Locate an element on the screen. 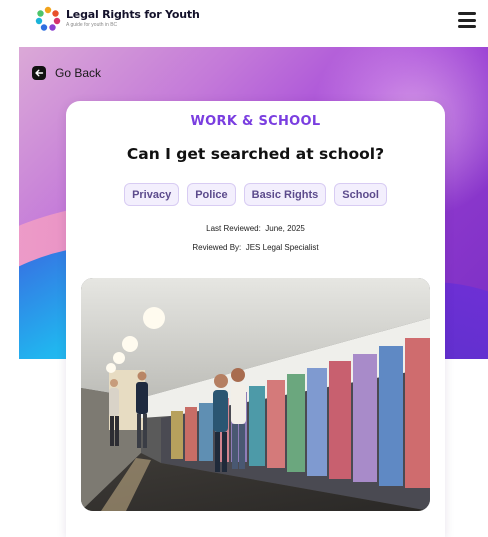  last-reviewed-value: June, 2025 is located at coordinates (285, 228).